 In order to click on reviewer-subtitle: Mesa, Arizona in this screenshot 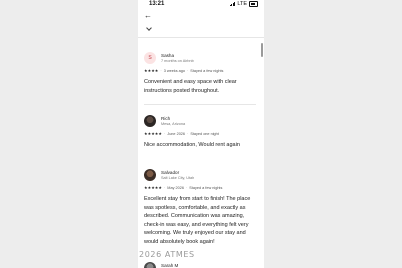, I will do `click(173, 123)`.